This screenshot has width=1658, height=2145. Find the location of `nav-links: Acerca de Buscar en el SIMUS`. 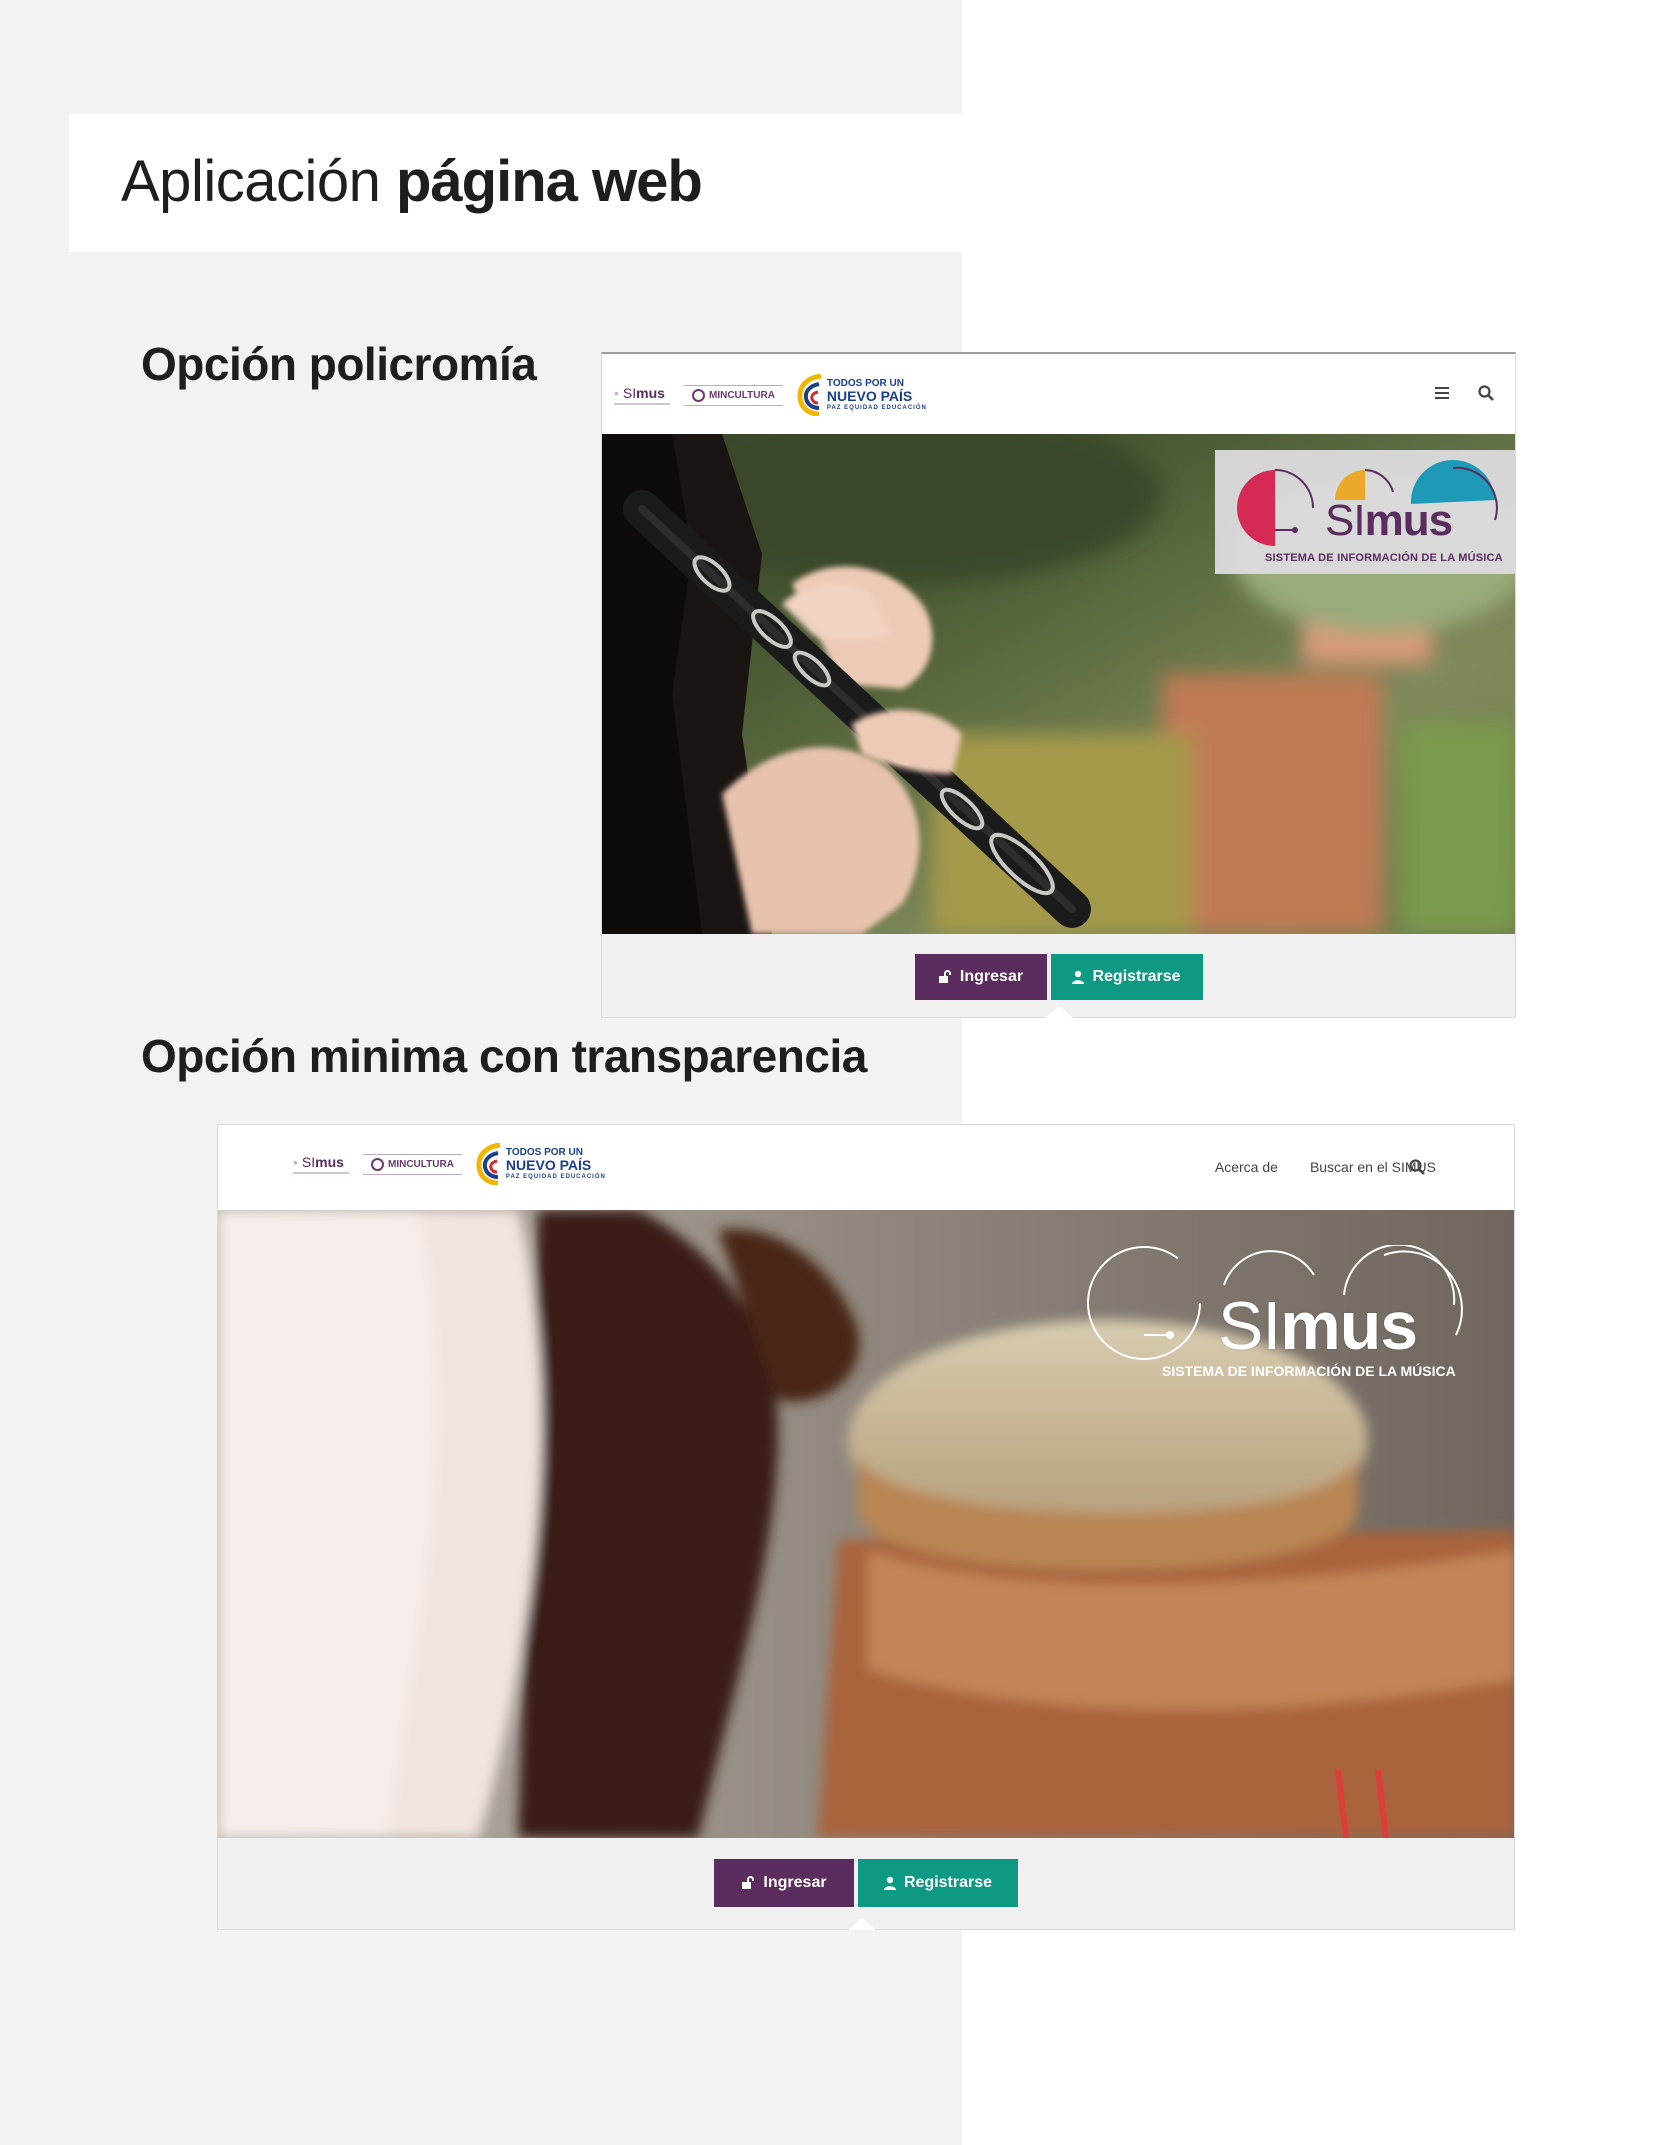

nav-links: Acerca de Buscar en el SIMUS is located at coordinates (1325, 1167).